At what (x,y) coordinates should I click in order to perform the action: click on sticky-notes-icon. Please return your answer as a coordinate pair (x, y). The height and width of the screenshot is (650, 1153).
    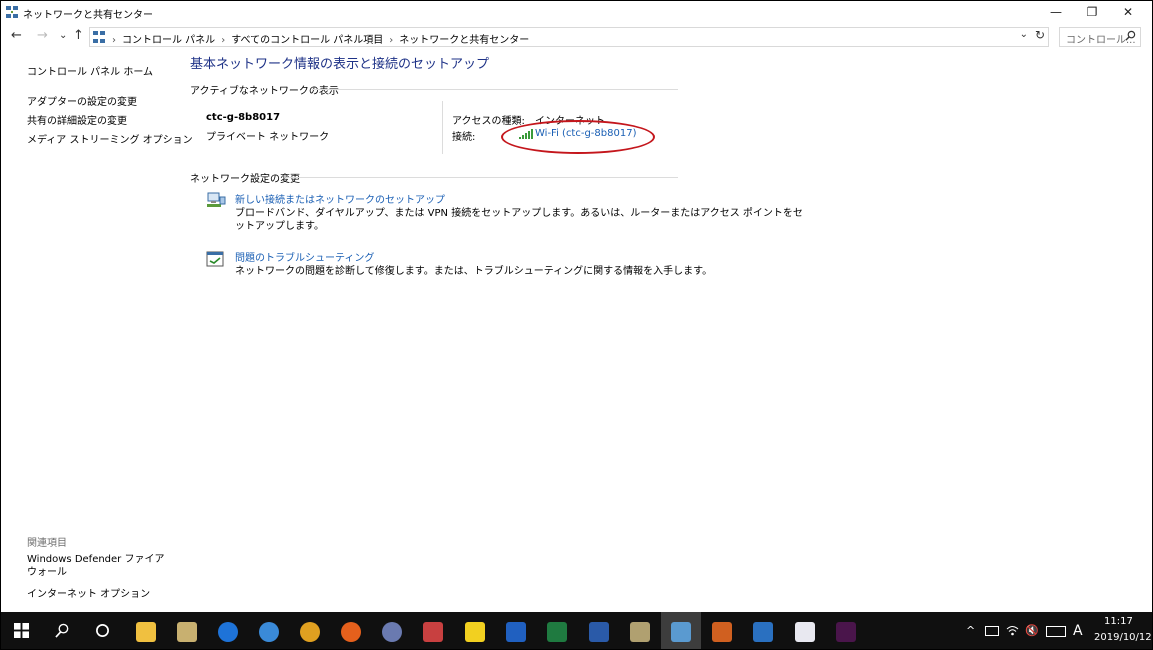
    Looking at the image, I should click on (475, 632).